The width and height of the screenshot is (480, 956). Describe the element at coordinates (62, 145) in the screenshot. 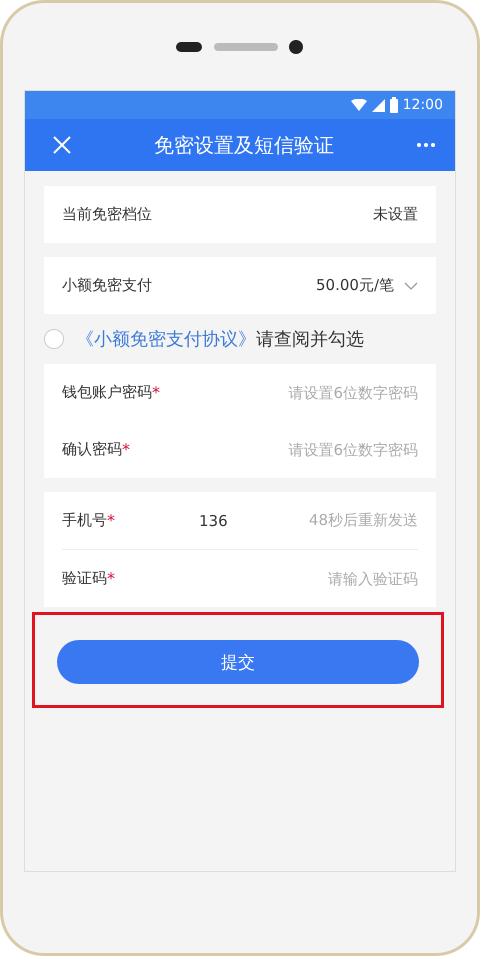

I see `close-icon` at that location.